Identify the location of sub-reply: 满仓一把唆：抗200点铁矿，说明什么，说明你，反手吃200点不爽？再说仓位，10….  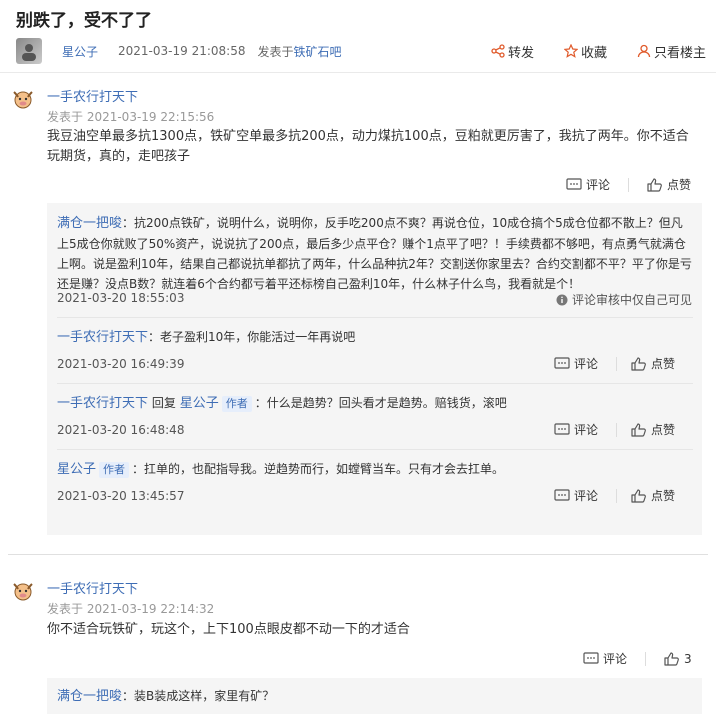
(375, 253).